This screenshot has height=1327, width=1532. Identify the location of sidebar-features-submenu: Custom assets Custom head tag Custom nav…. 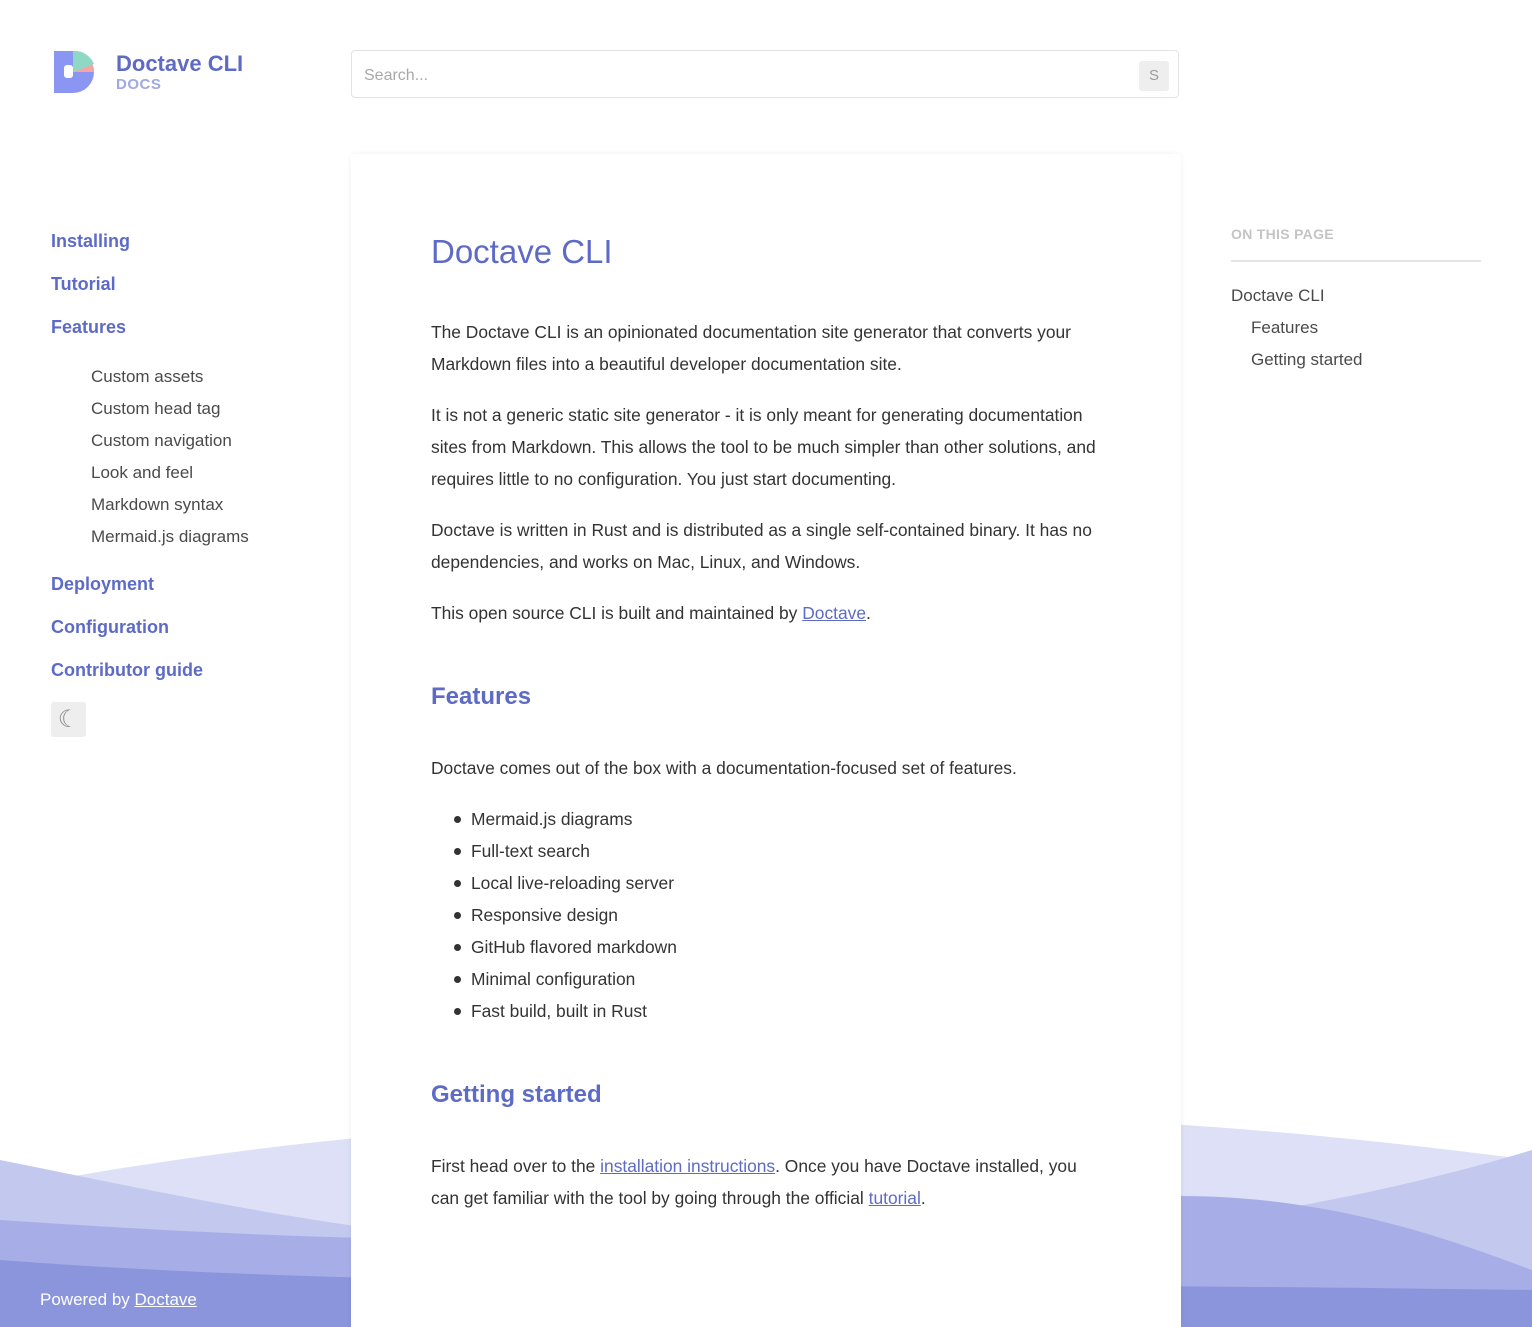
(181, 460).